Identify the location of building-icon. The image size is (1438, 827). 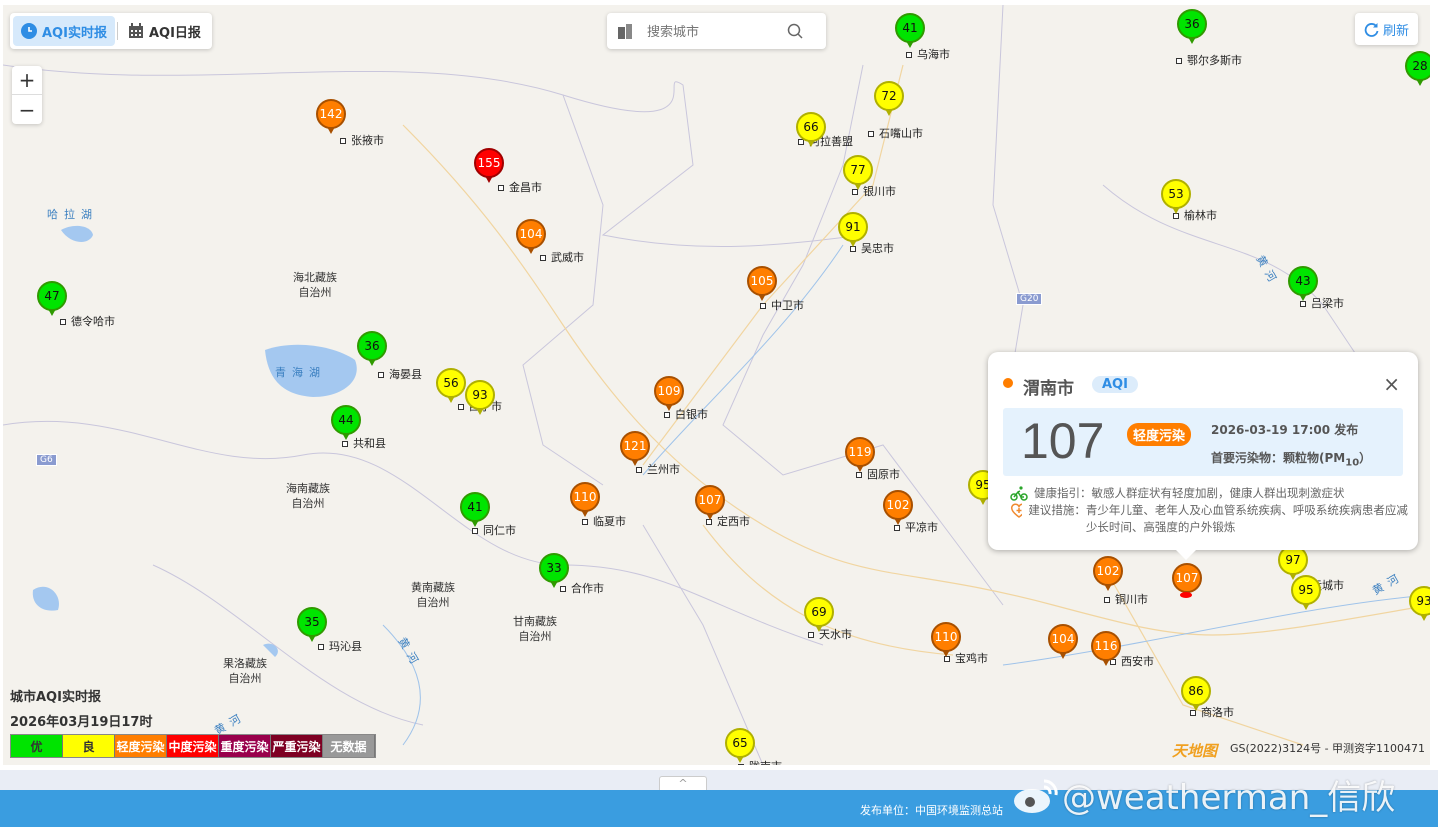
(625, 31).